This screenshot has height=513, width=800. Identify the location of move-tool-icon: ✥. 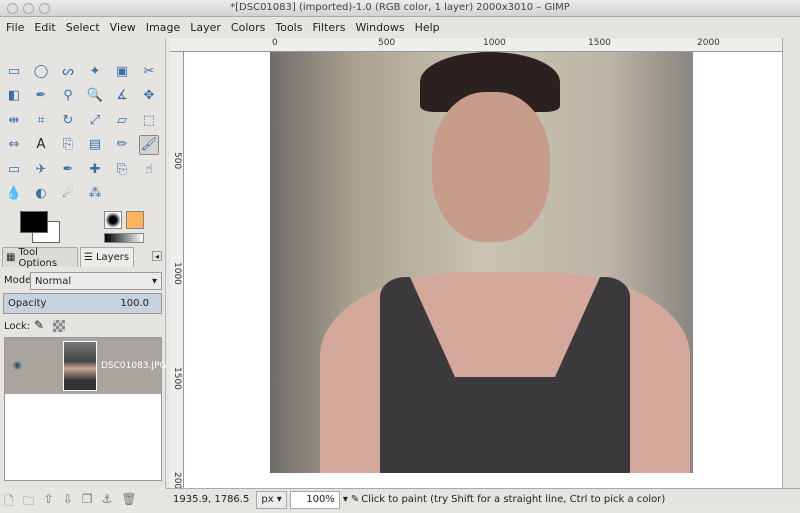
(149, 96).